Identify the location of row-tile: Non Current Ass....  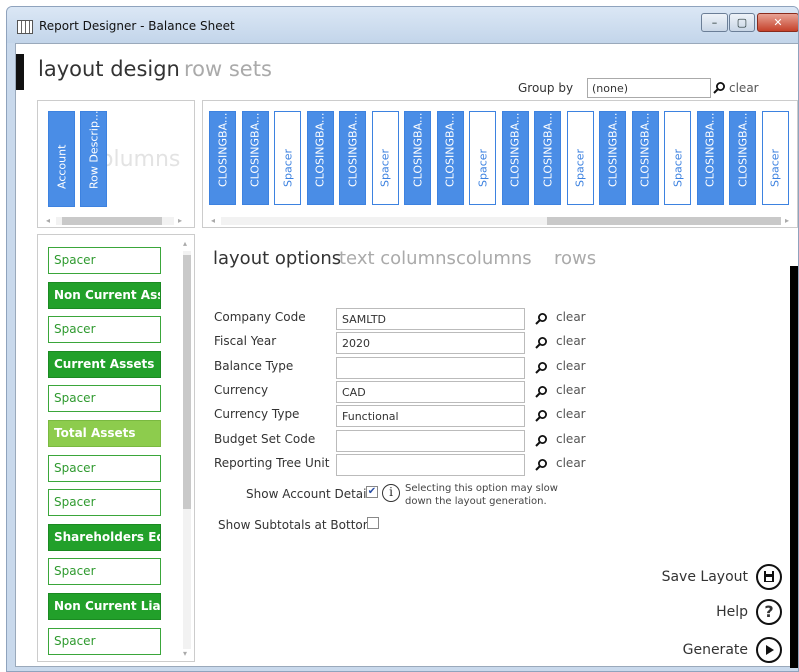
(104, 295).